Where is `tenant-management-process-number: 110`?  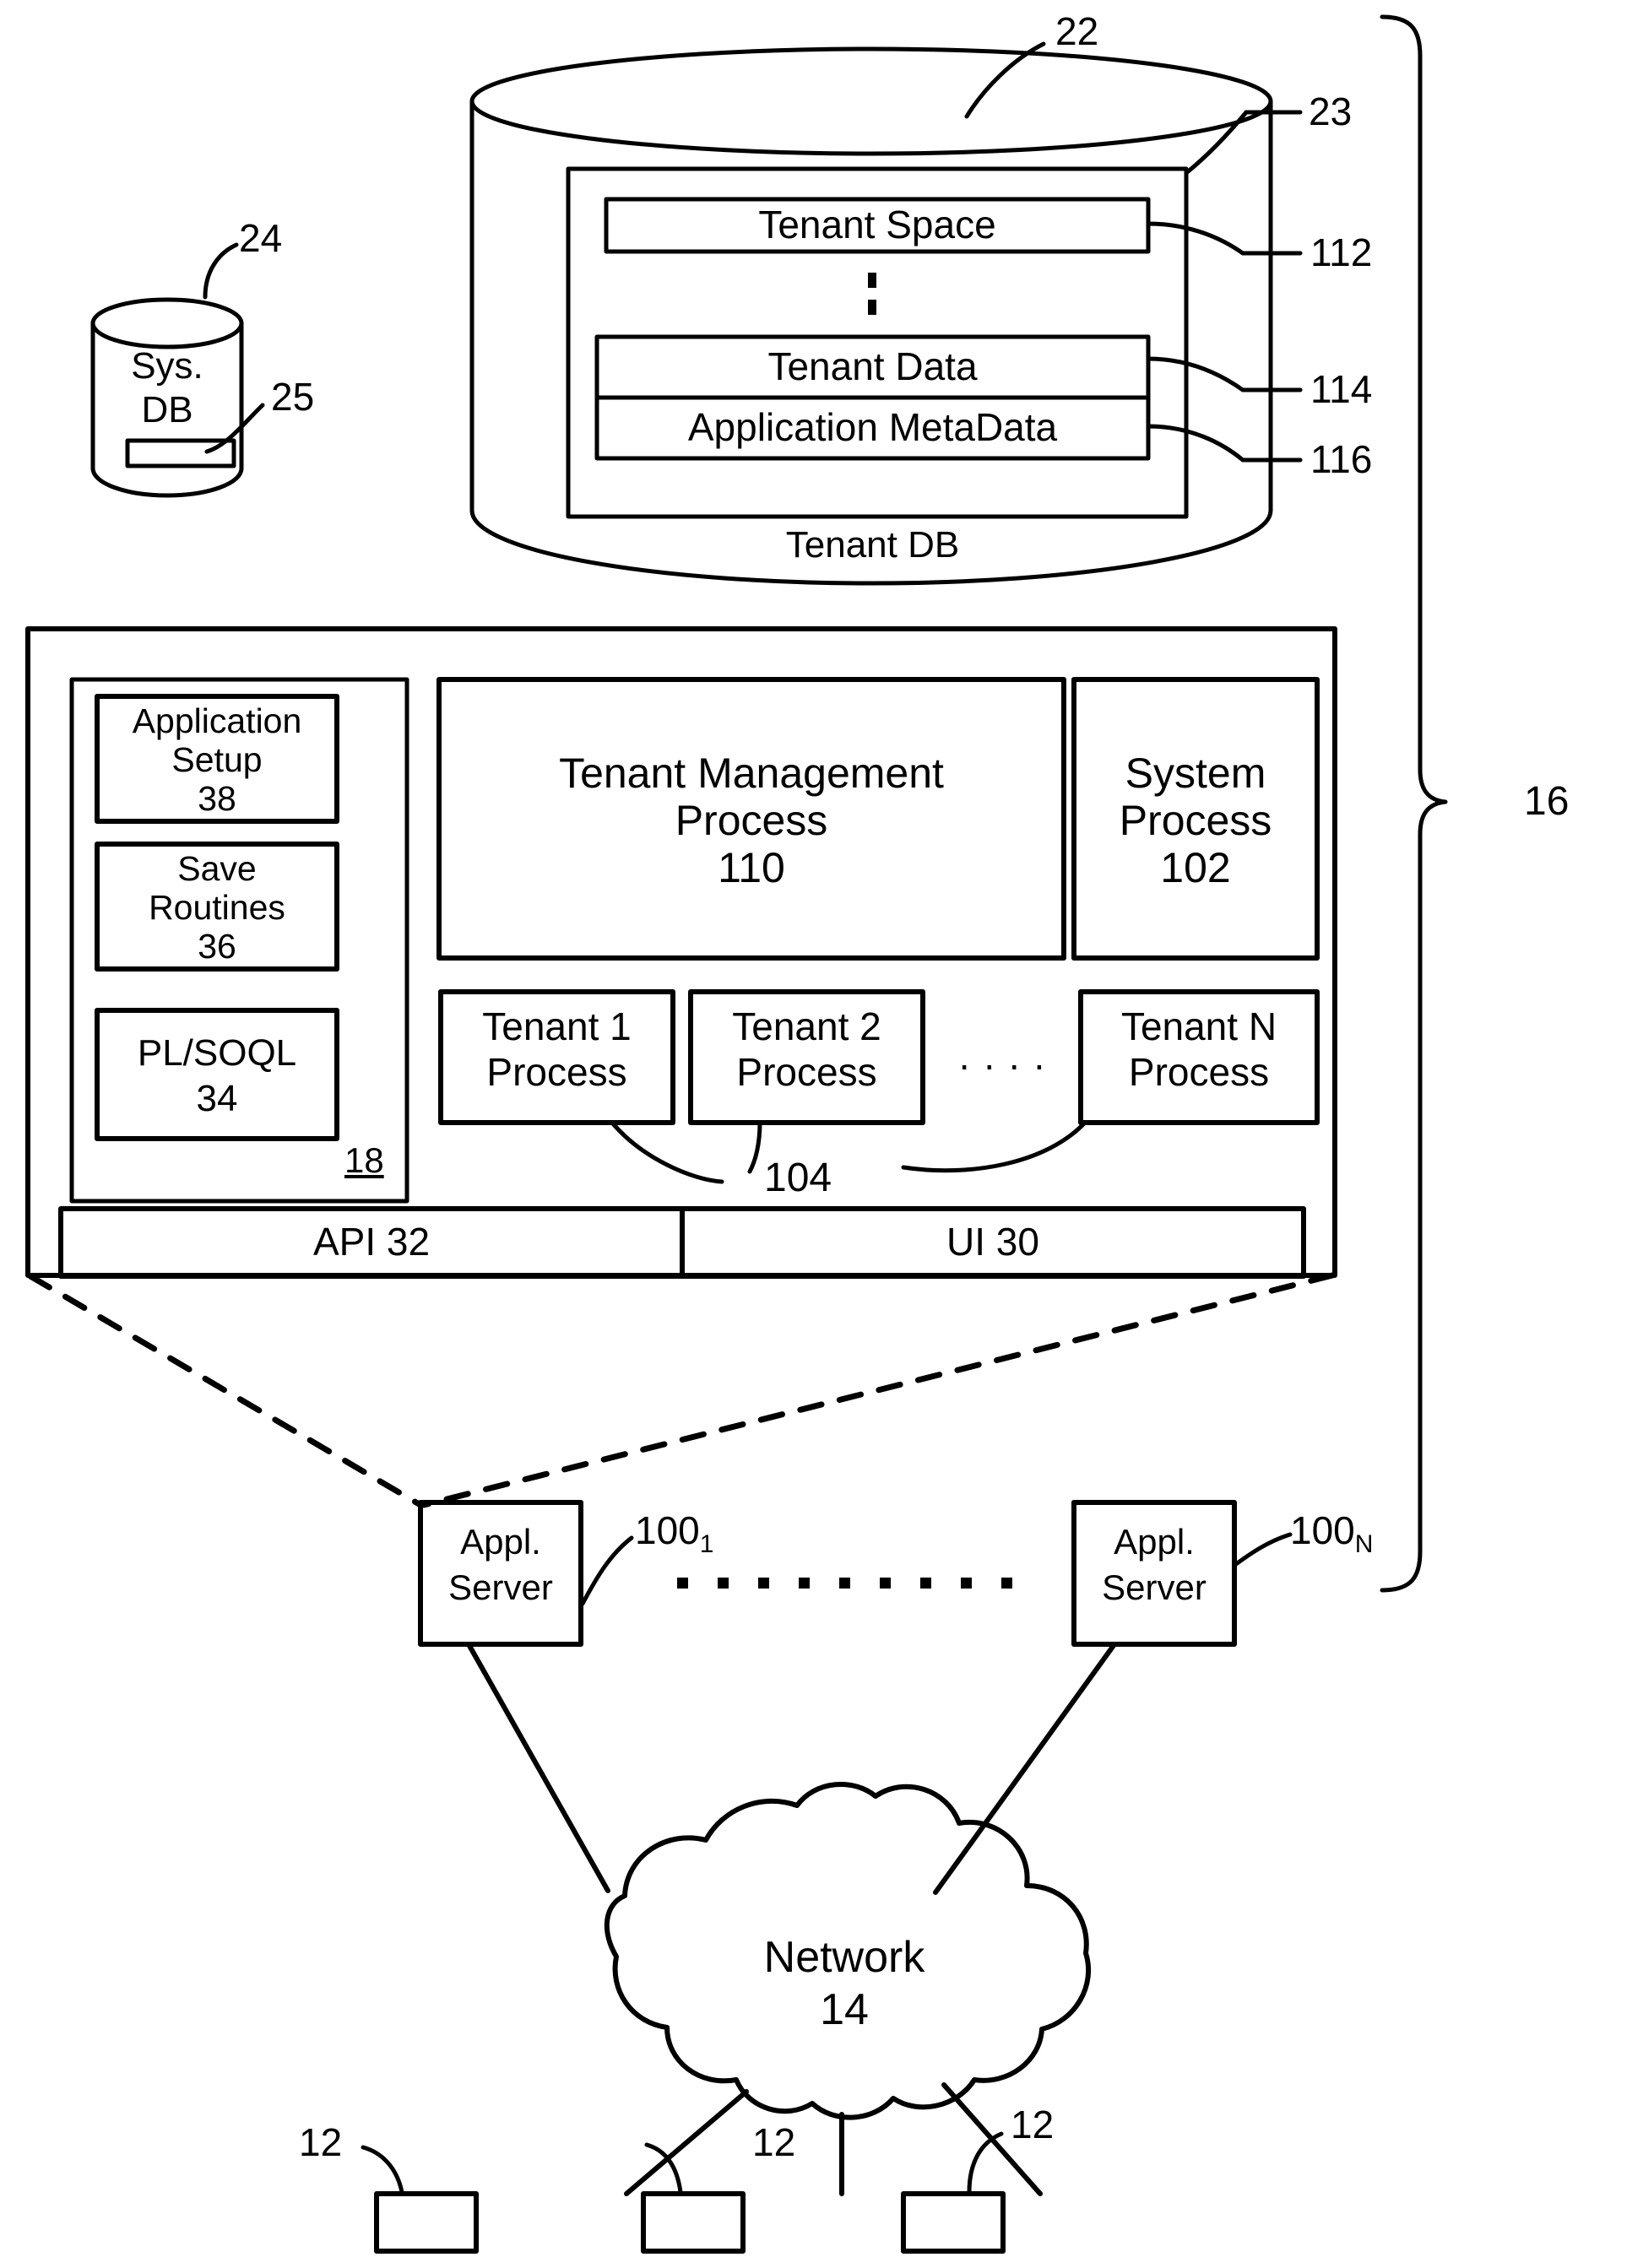
tenant-management-process-number: 110 is located at coordinates (751, 867).